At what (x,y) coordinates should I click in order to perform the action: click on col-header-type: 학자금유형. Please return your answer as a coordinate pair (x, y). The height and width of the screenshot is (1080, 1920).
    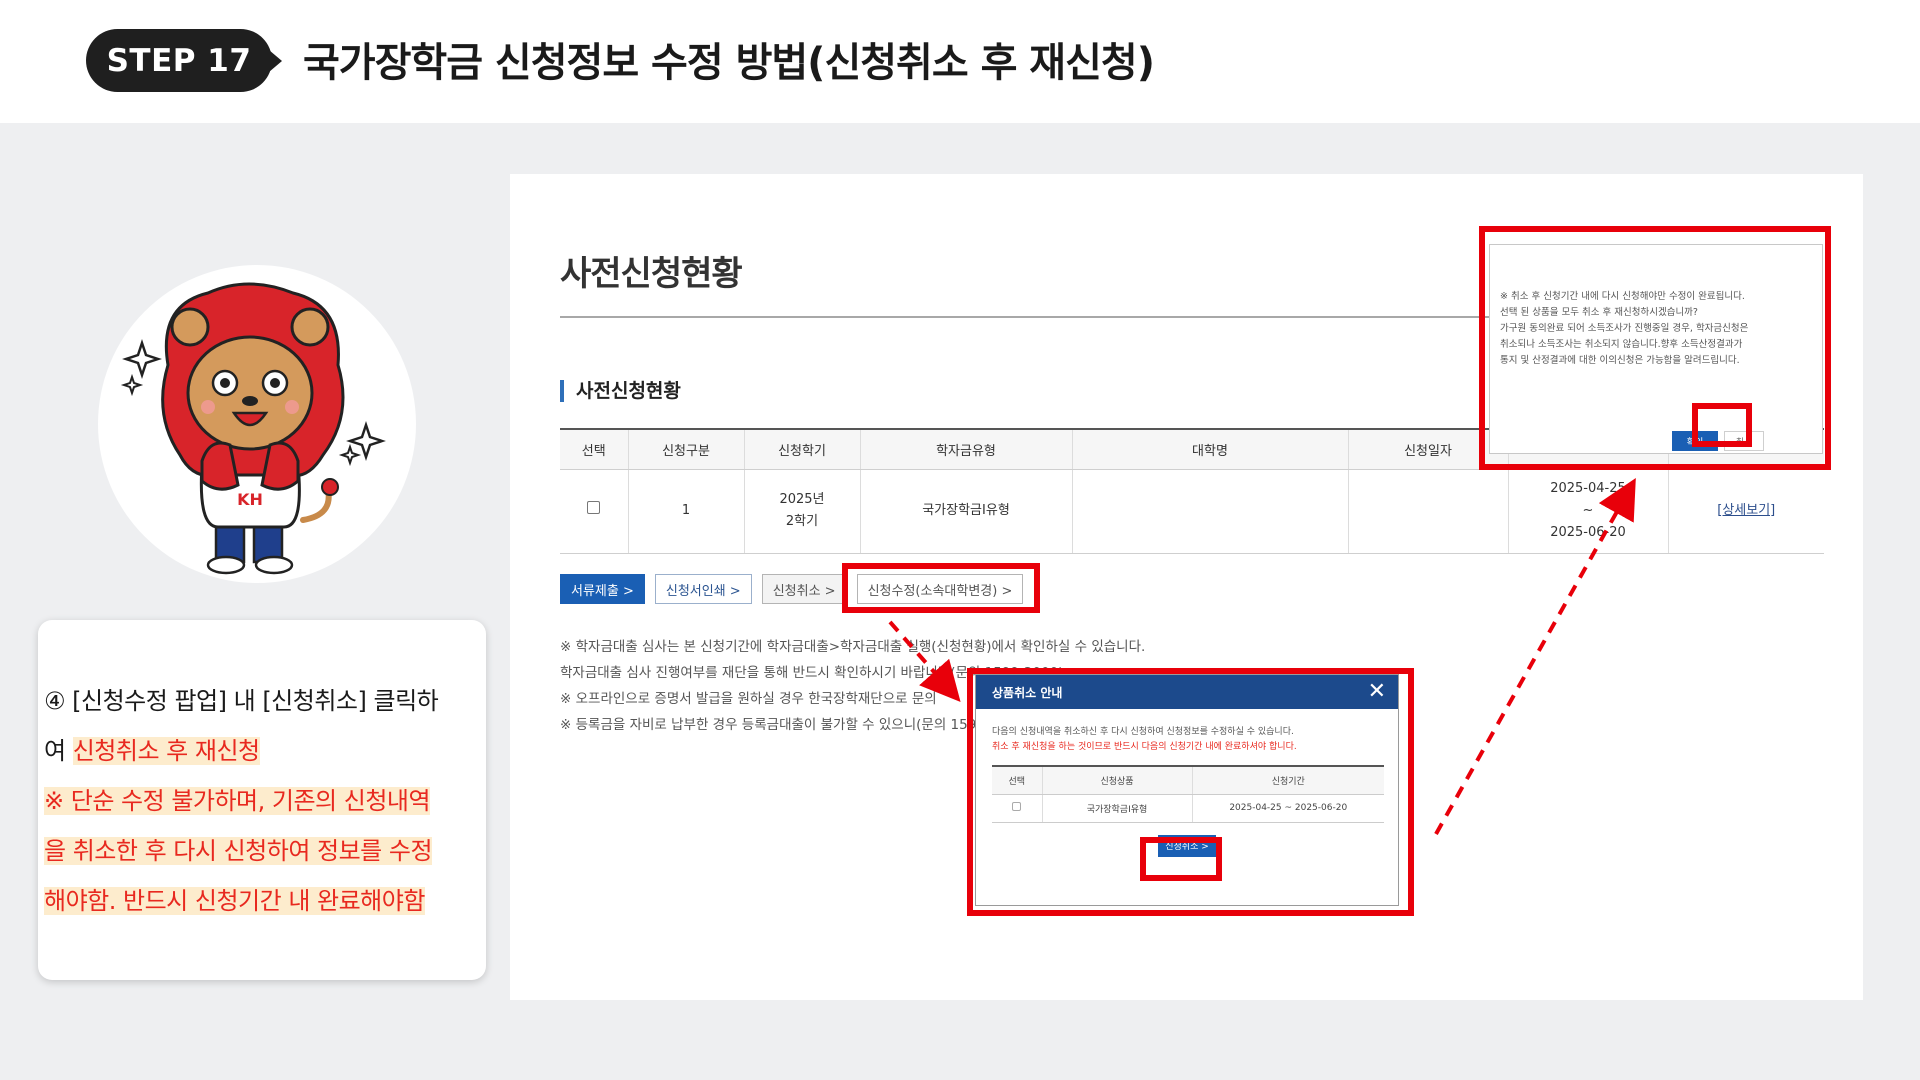
    Looking at the image, I should click on (966, 449).